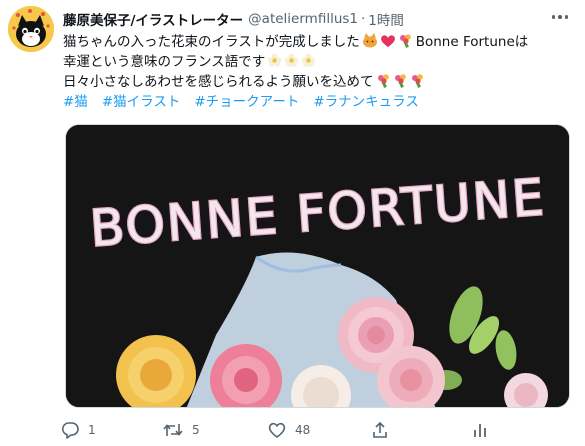  I want to click on tweet-header: 藤原美保子/イラストレーター @ateliermfillus1 · 1時間, so click(233, 19).